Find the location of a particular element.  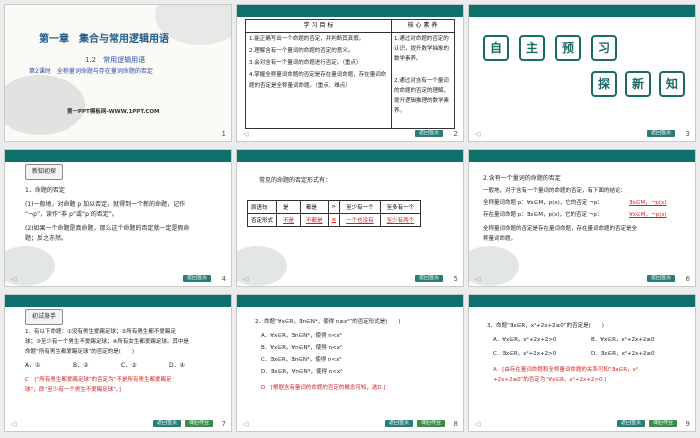

slide-number: 7 is located at coordinates (223, 424).